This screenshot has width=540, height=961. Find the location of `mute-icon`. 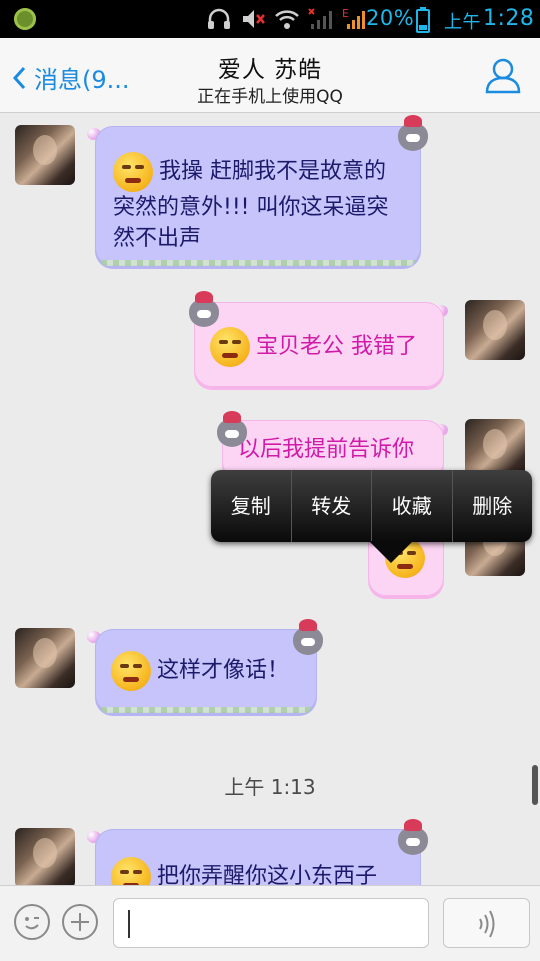

mute-icon is located at coordinates (254, 19).